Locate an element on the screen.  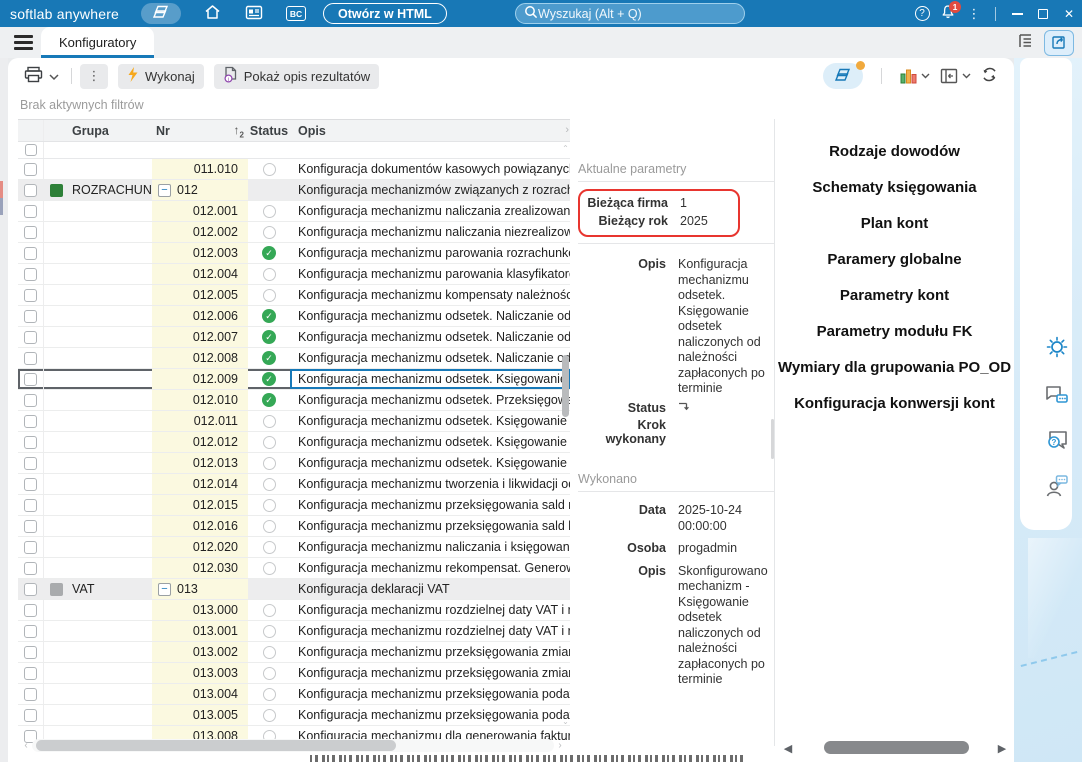
show-results-button: i Pokaż opis rezultatów is located at coordinates (296, 76).